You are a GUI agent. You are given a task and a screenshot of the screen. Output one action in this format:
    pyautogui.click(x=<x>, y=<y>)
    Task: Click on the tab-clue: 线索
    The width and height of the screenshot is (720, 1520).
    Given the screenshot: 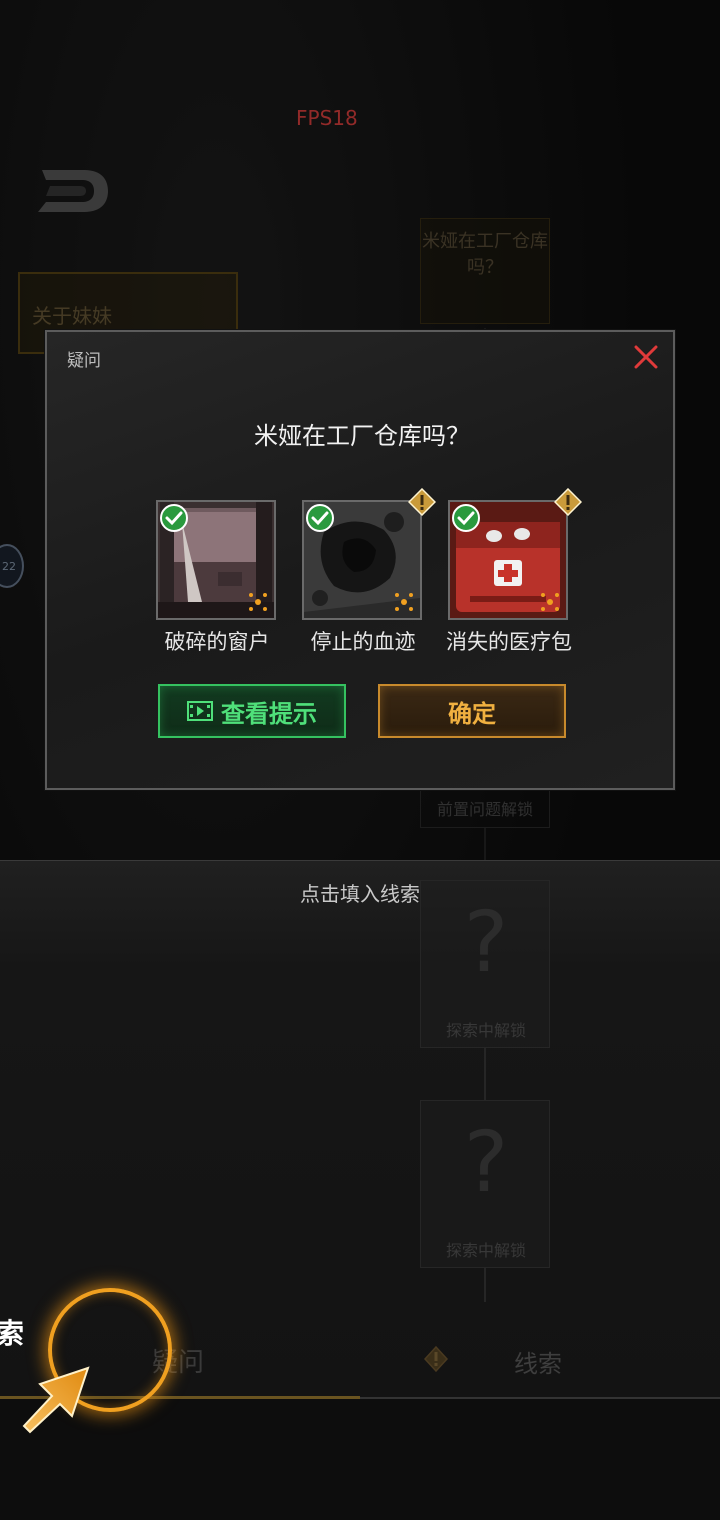 What is the action you would take?
    pyautogui.click(x=538, y=1361)
    